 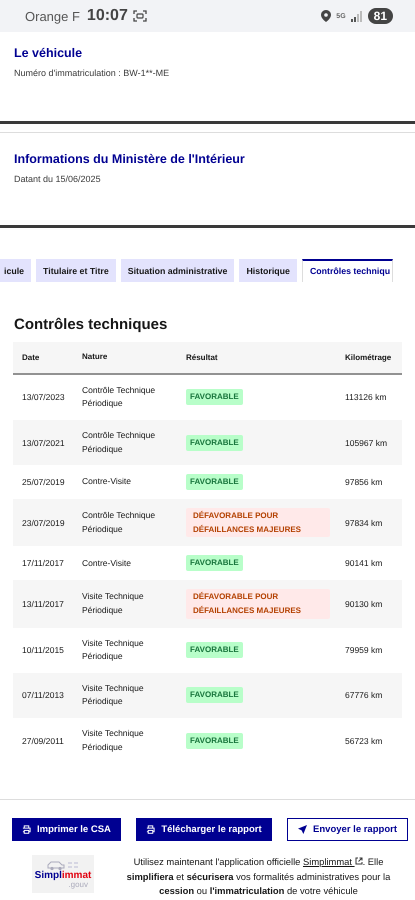 What do you see at coordinates (347, 830) in the screenshot?
I see `send-button: Envoyer le rapport` at bounding box center [347, 830].